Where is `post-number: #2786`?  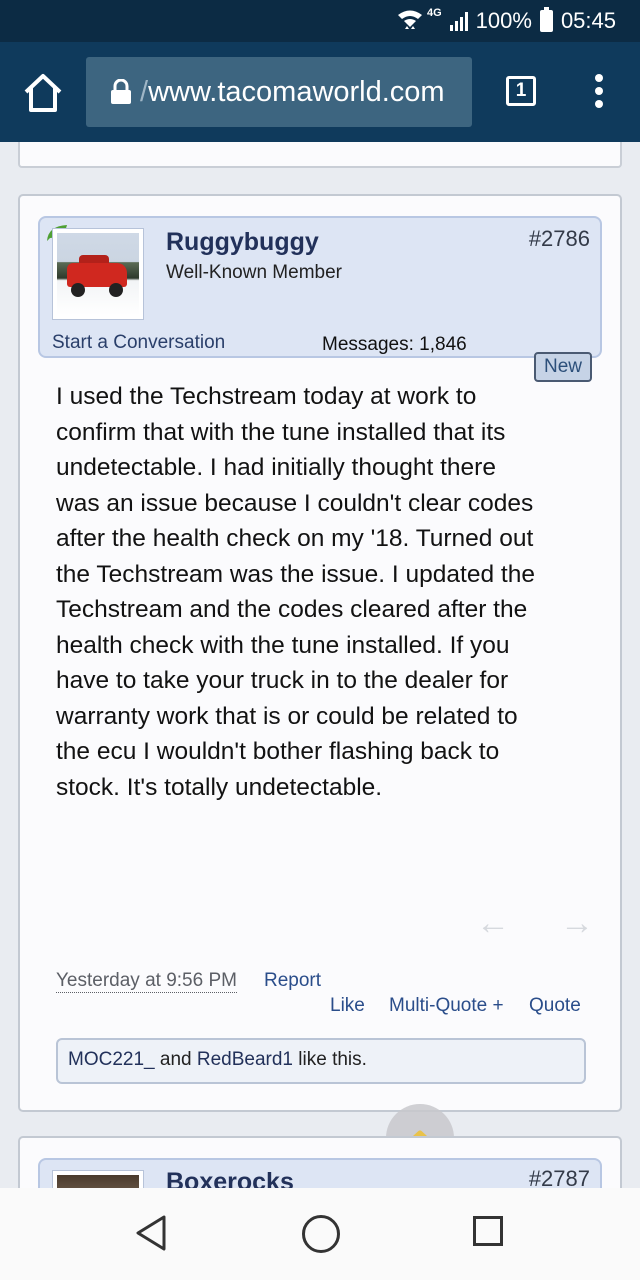
post-number: #2786 is located at coordinates (559, 239).